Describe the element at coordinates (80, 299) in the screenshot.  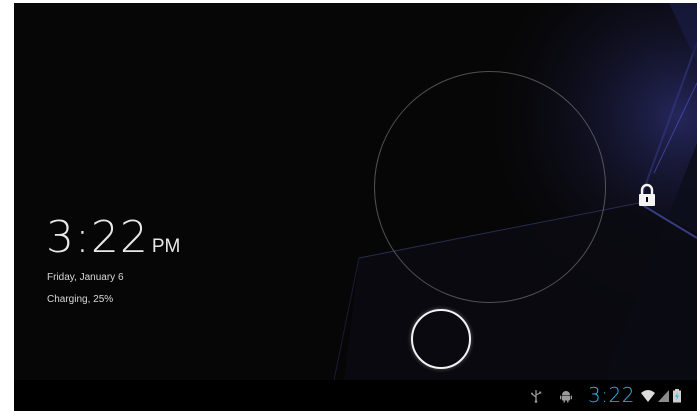
I see `charging-status: Charging, 25%` at that location.